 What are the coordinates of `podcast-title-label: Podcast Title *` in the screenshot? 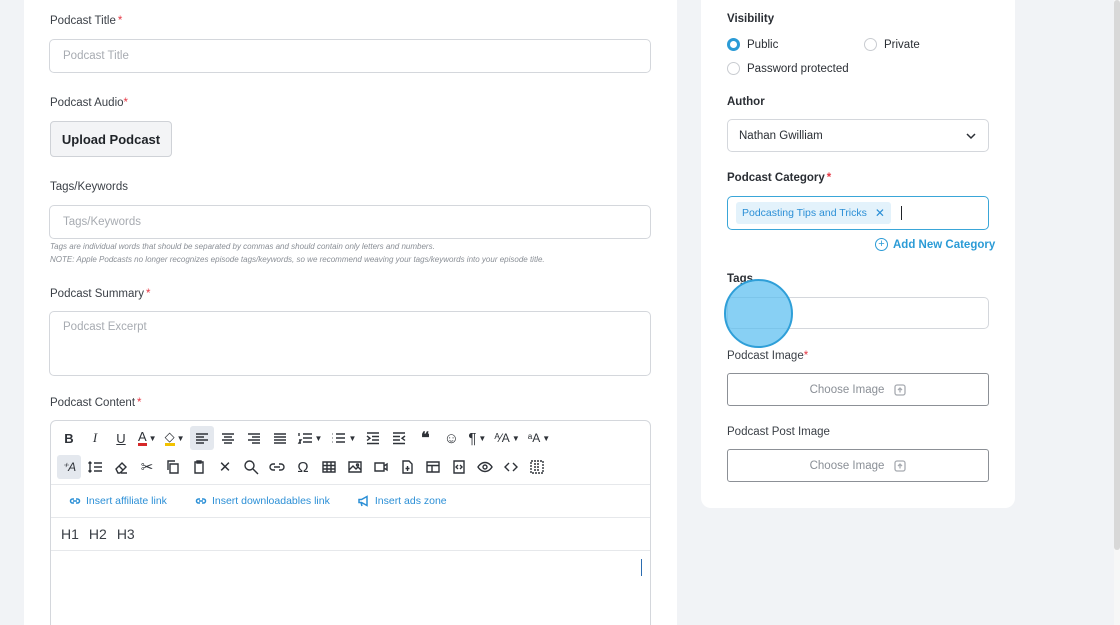 It's located at (86, 21).